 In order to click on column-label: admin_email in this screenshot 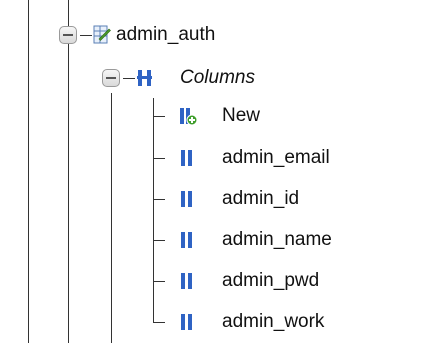, I will do `click(276, 158)`.